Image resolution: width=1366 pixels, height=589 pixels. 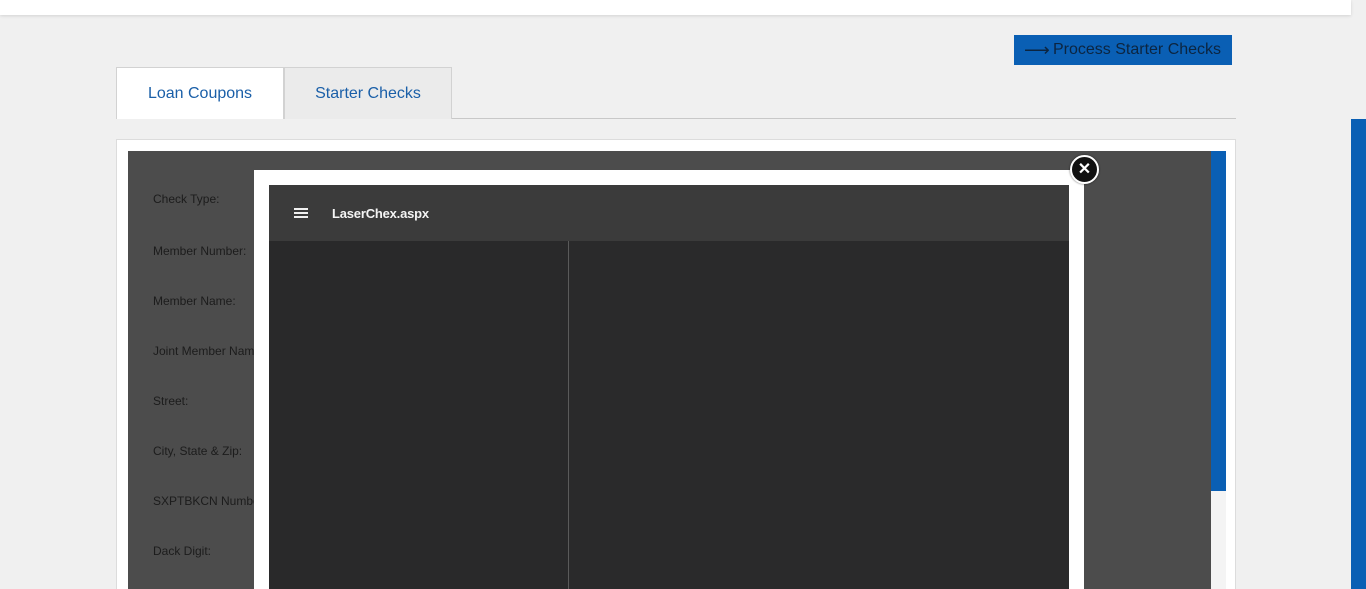 What do you see at coordinates (1084, 169) in the screenshot?
I see `close-icon: ✕` at bounding box center [1084, 169].